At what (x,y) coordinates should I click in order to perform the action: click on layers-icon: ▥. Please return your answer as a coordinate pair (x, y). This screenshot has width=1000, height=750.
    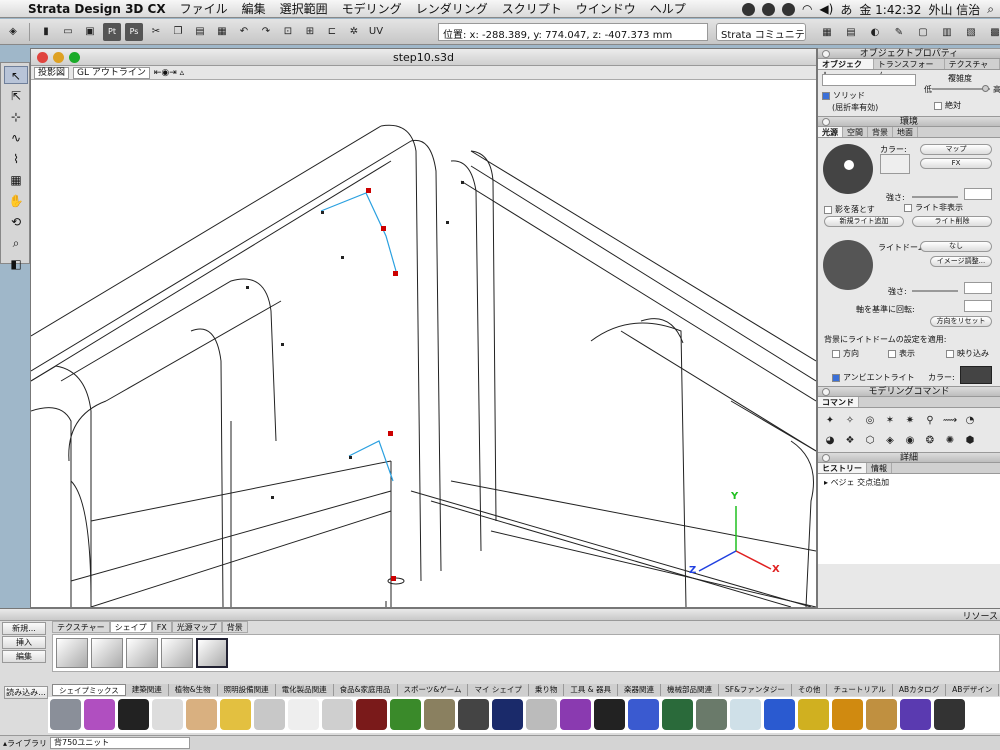
    Looking at the image, I should click on (947, 32).